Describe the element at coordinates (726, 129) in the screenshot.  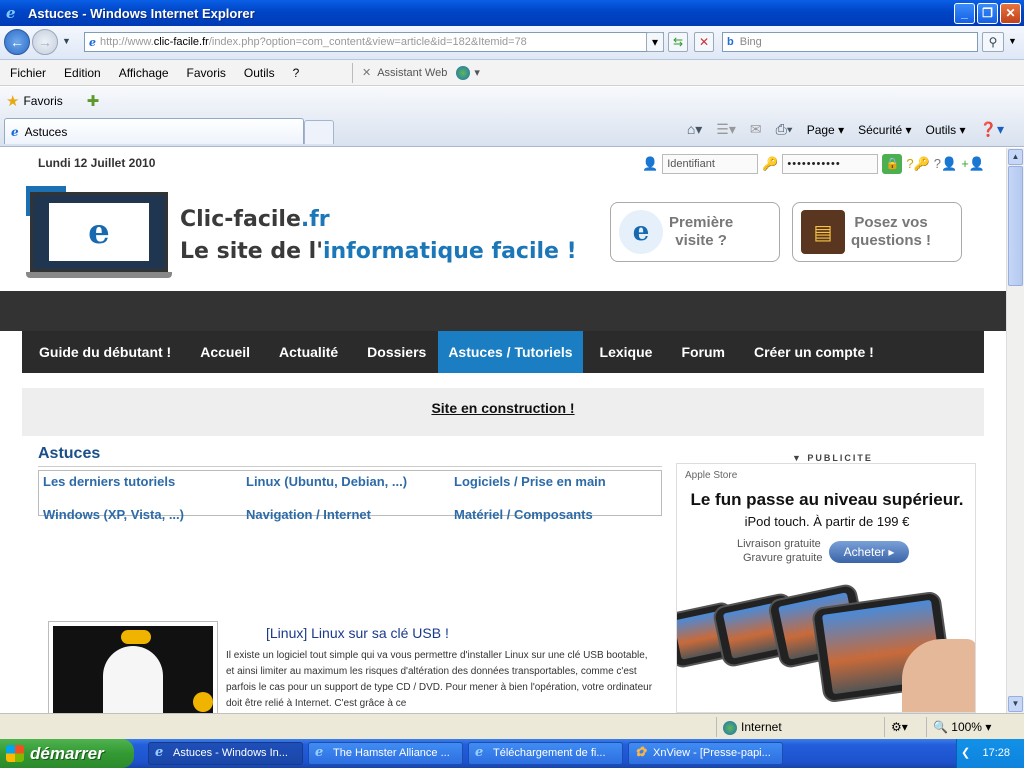
I see `feeds-icon: ☰▾` at that location.